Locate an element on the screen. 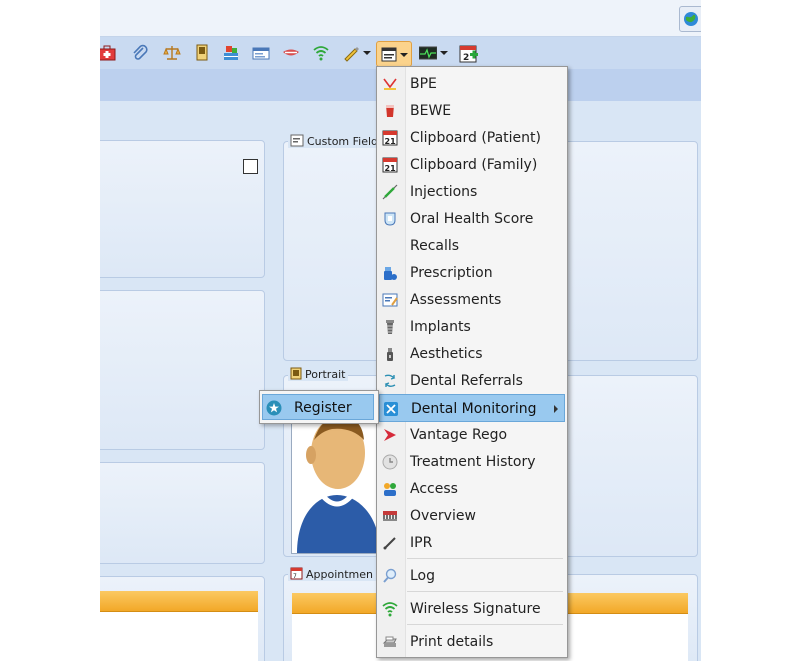 The width and height of the screenshot is (800, 661). menu-item-implants: Implants is located at coordinates (472, 327).